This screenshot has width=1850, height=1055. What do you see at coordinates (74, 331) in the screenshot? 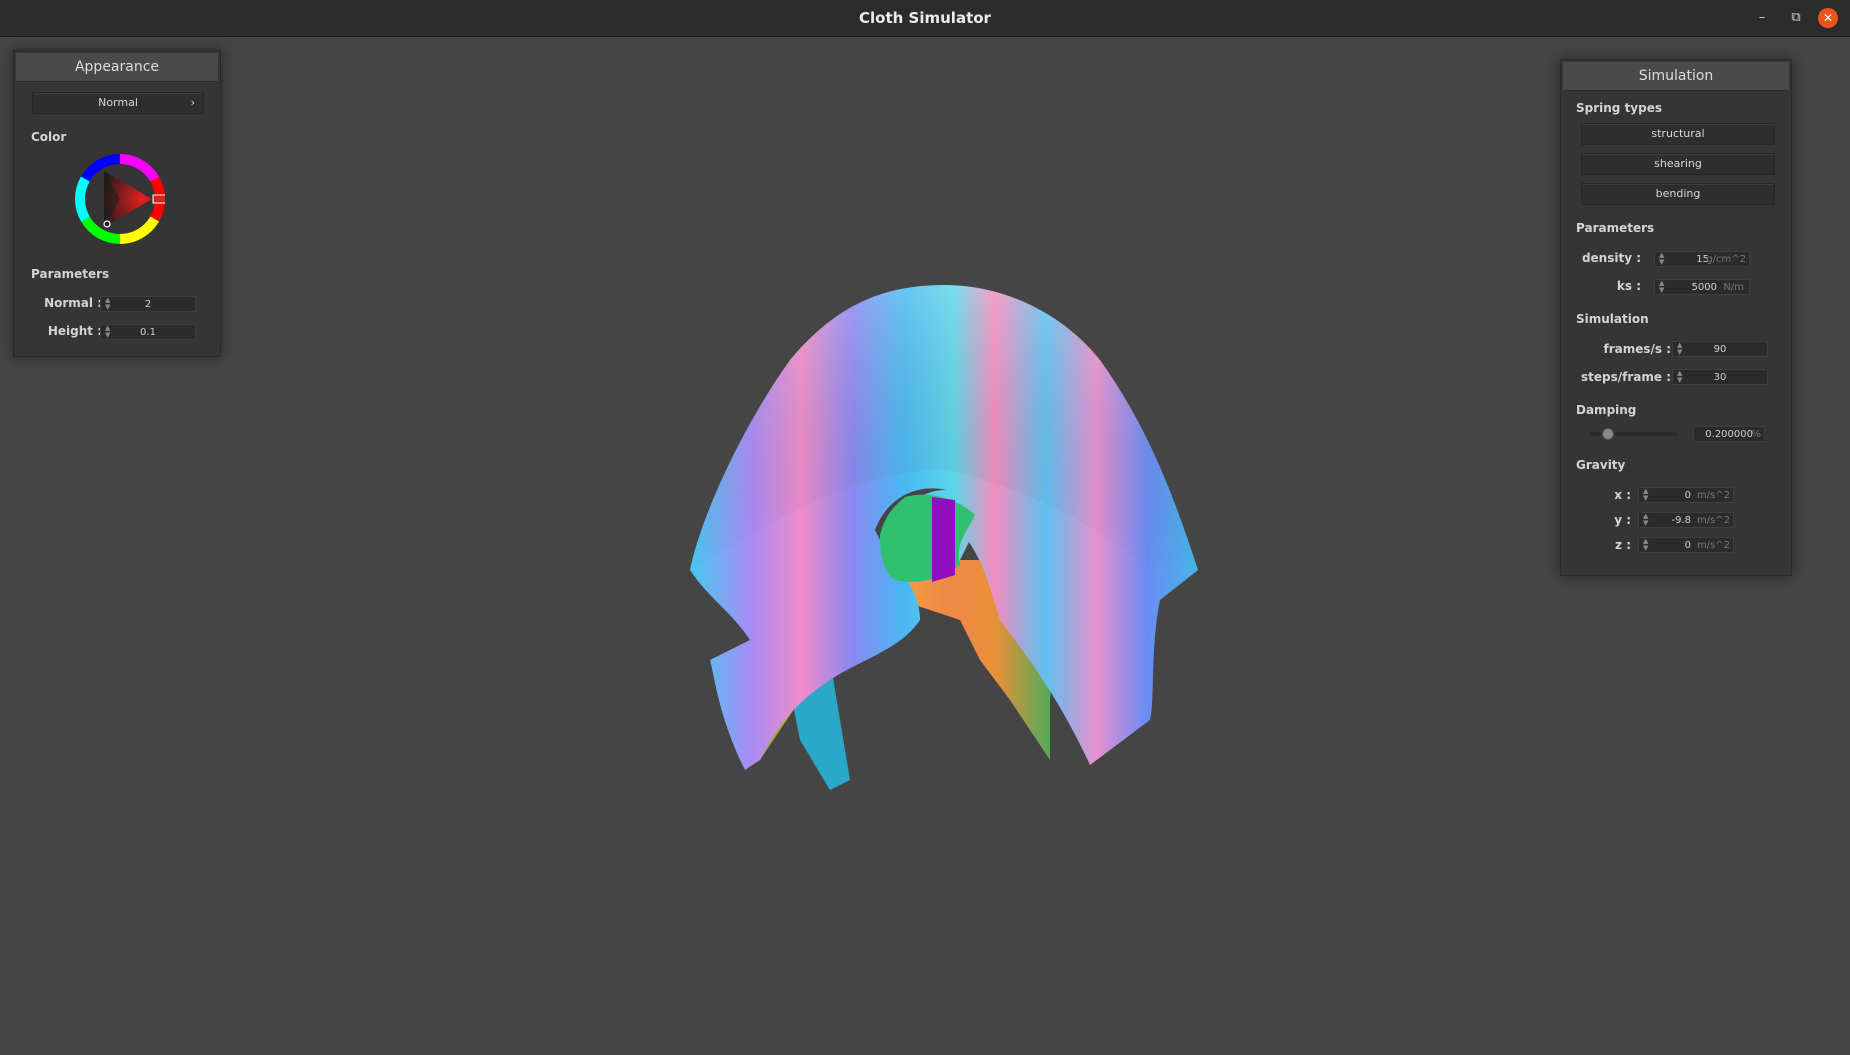
I see `height-label: Height :` at bounding box center [74, 331].